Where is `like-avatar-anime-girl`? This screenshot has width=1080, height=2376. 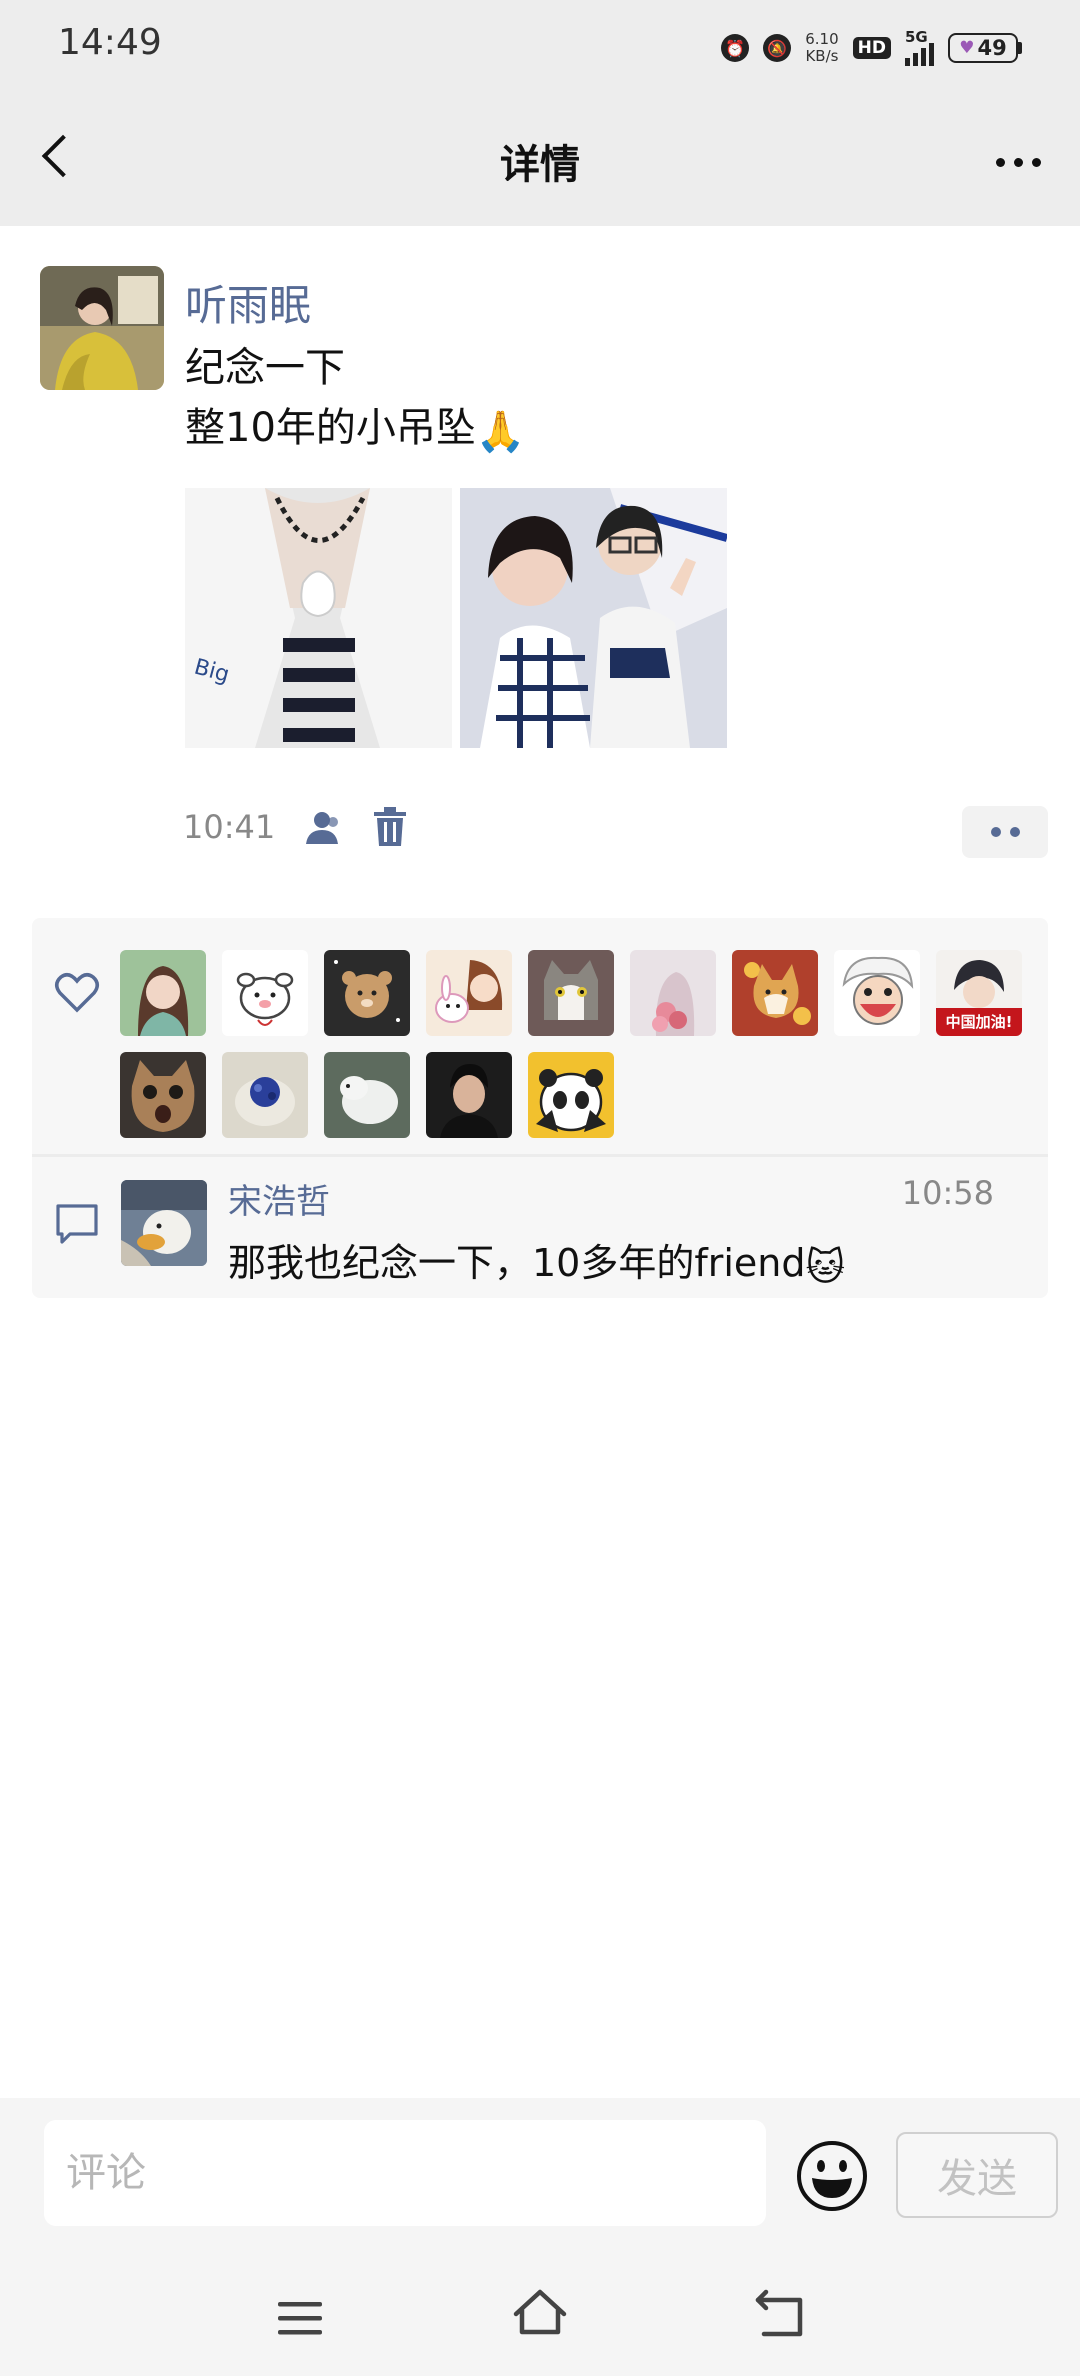
like-avatar-anime-girl is located at coordinates (469, 993).